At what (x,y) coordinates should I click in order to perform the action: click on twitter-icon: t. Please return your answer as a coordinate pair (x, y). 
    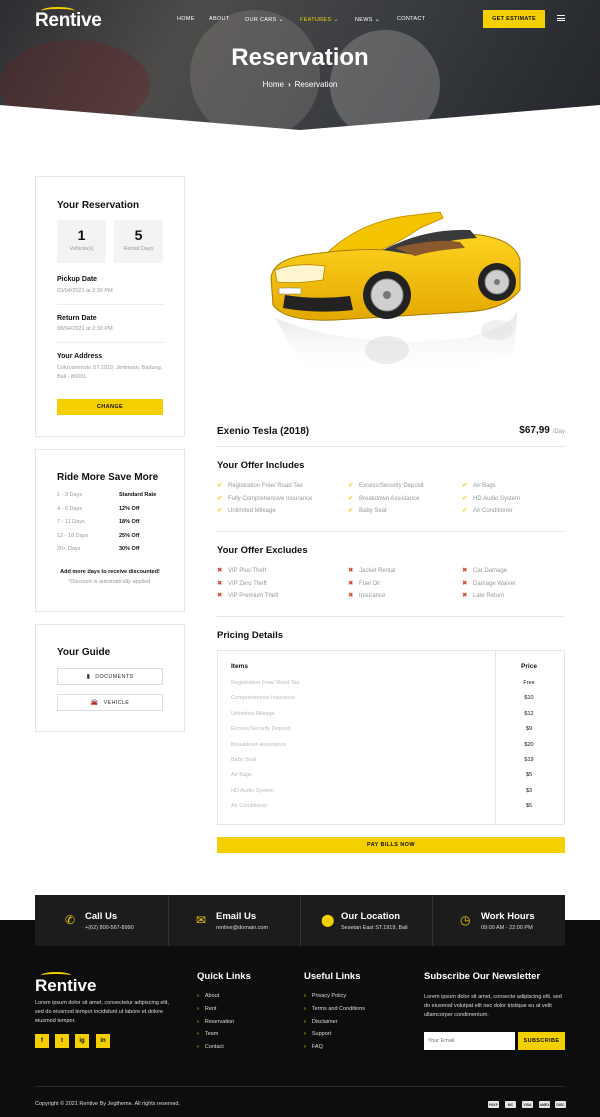
    Looking at the image, I should click on (62, 1041).